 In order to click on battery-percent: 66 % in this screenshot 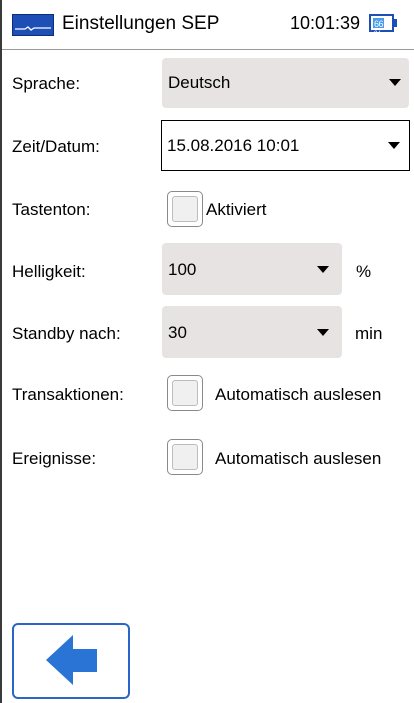, I will do `click(379, 29)`.